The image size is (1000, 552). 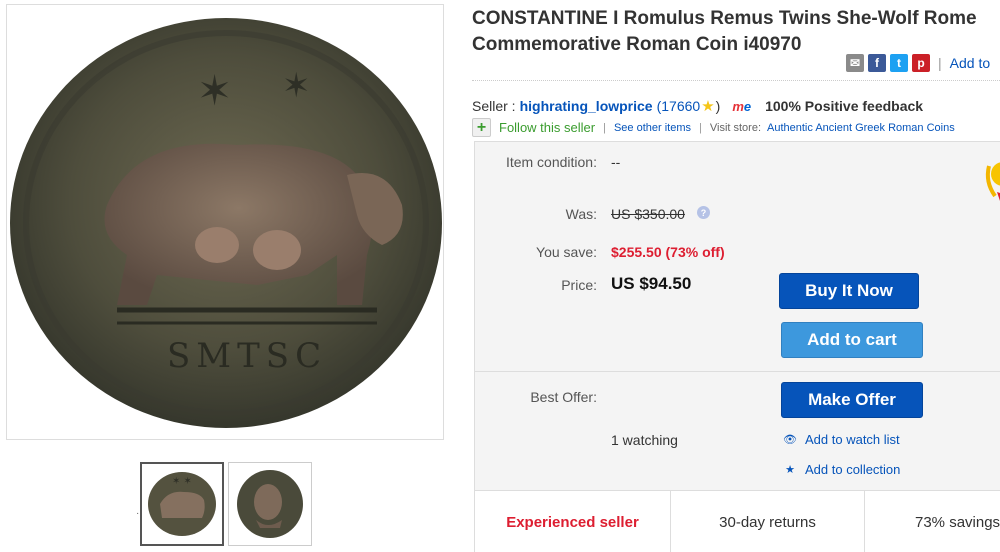 I want to click on info-icon: ?, so click(x=703, y=212).